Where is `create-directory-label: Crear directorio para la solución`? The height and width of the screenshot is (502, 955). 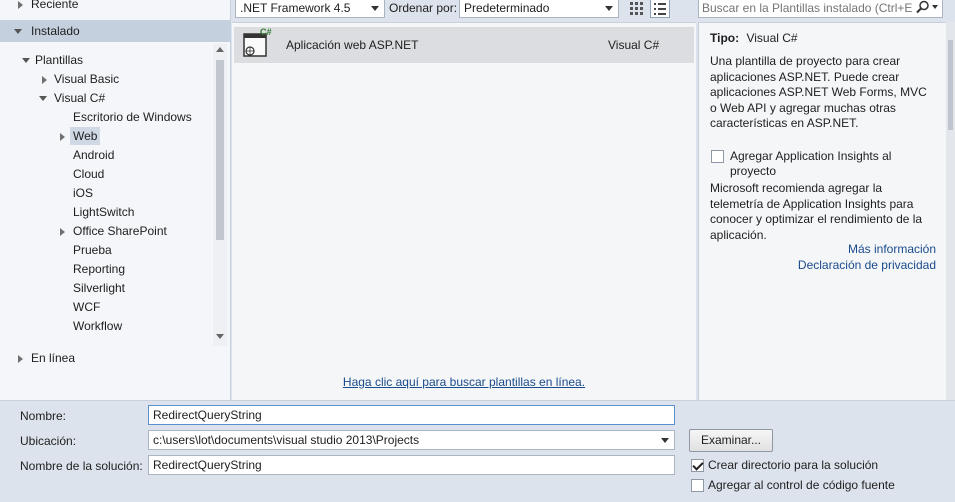 create-directory-label: Crear directorio para la solución is located at coordinates (793, 465).